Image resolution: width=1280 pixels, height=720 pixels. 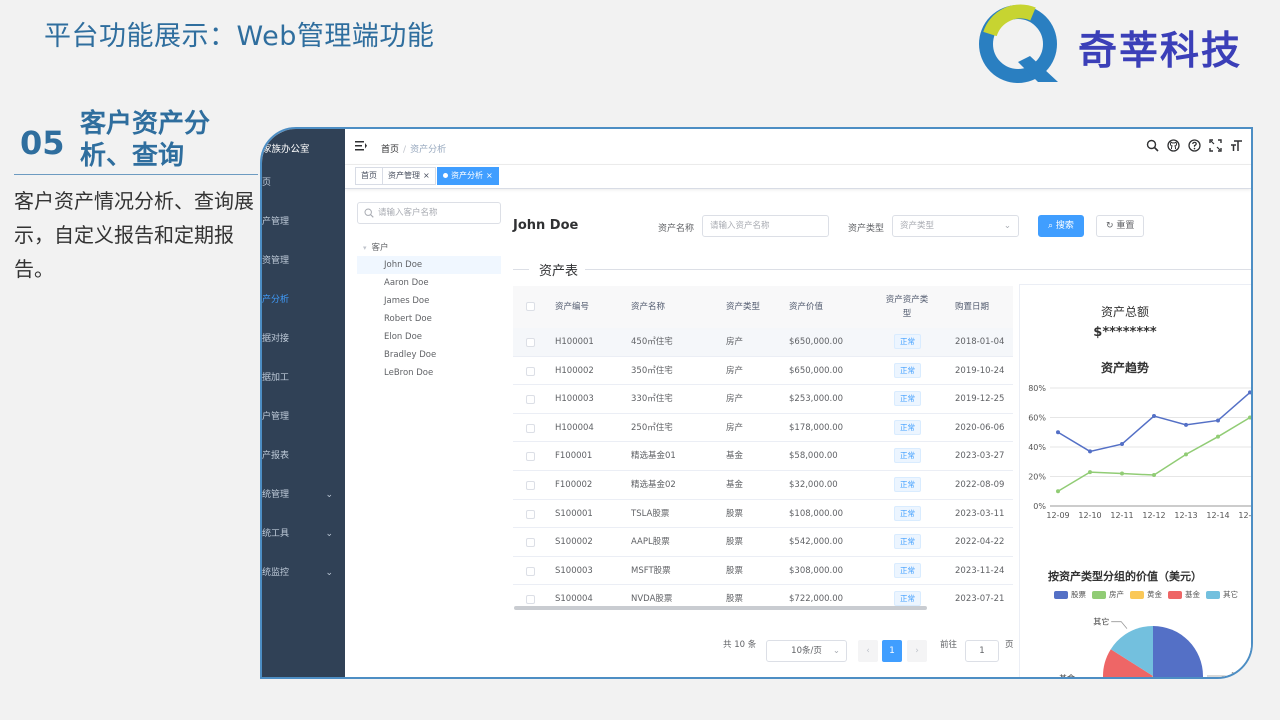 What do you see at coordinates (763, 542) in the screenshot?
I see `table-row: S100002 AAPL股票 股票 $542,000.00 正常 2022-04-22` at bounding box center [763, 542].